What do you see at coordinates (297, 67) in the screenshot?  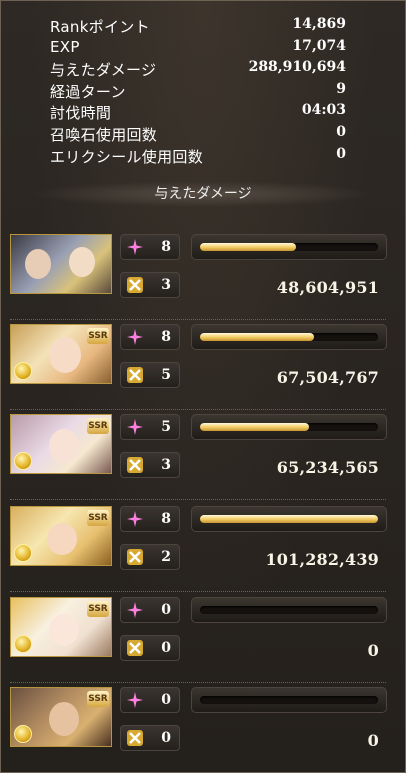 I see `stat-value: 288,910,694` at bounding box center [297, 67].